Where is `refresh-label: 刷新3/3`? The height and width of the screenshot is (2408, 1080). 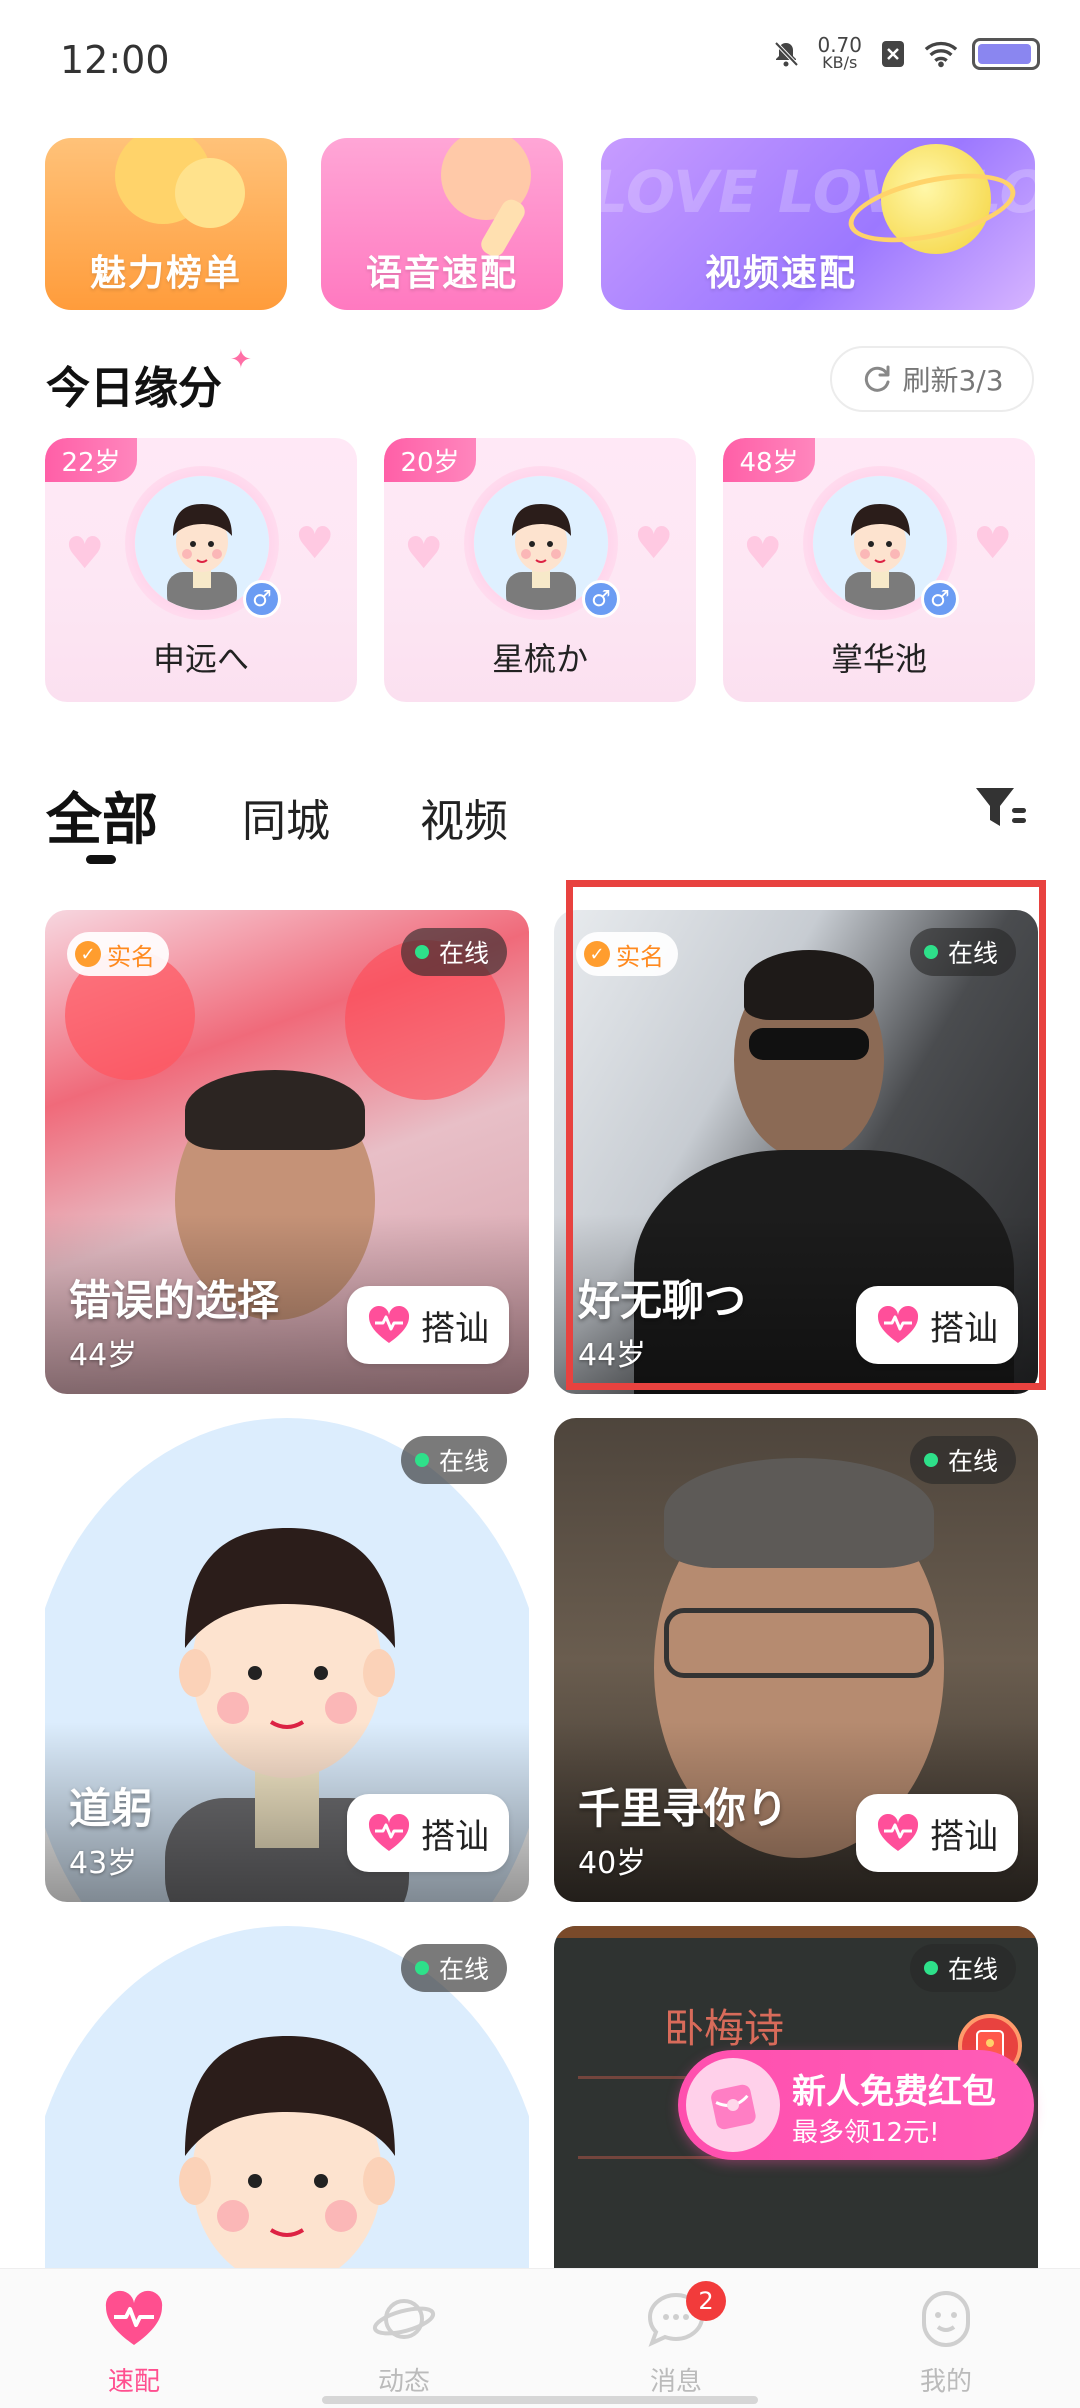 refresh-label: 刷新3/3 is located at coordinates (953, 380).